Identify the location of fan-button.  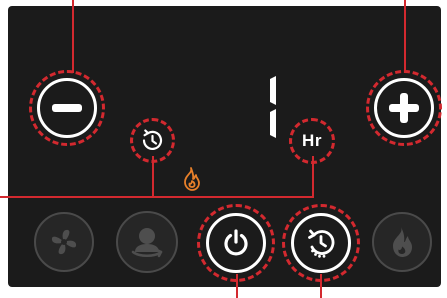
(64, 242).